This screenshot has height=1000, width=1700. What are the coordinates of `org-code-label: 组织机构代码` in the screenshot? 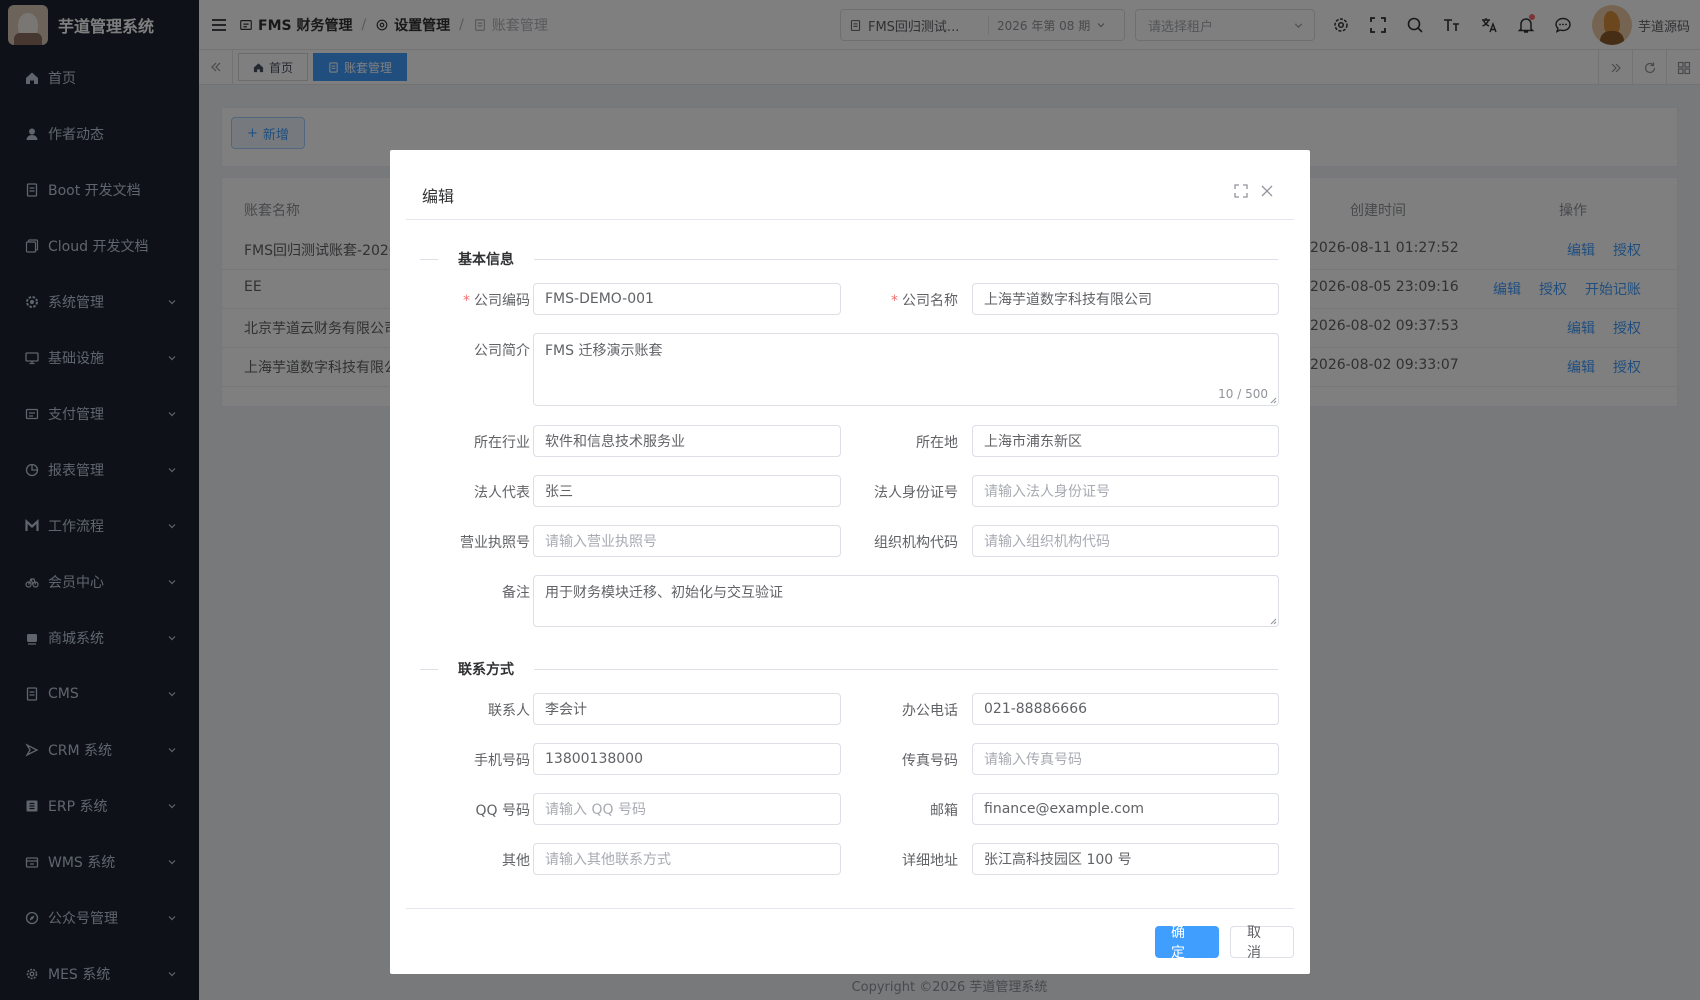 It's located at (916, 543).